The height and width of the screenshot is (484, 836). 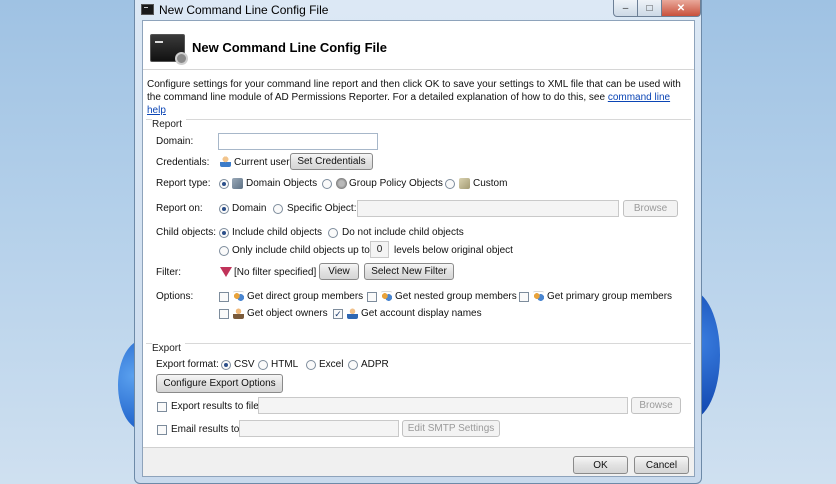 I want to click on include-child-objects-radio, so click(x=224, y=233).